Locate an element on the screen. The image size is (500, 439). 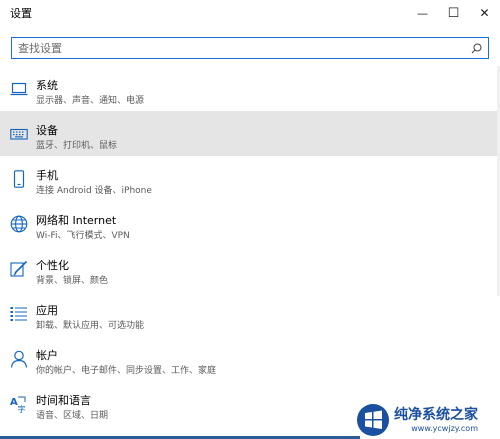
svg-text: 字 is located at coordinates (22, 408).